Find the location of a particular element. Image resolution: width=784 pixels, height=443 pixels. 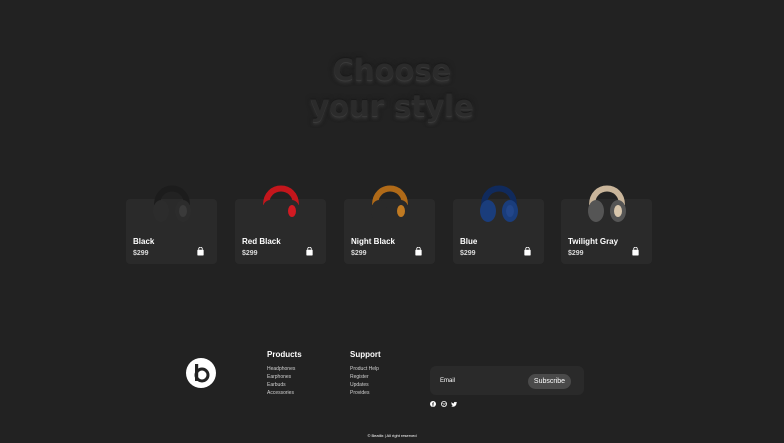

footer-link-earbuds: Earbuds is located at coordinates (276, 385).